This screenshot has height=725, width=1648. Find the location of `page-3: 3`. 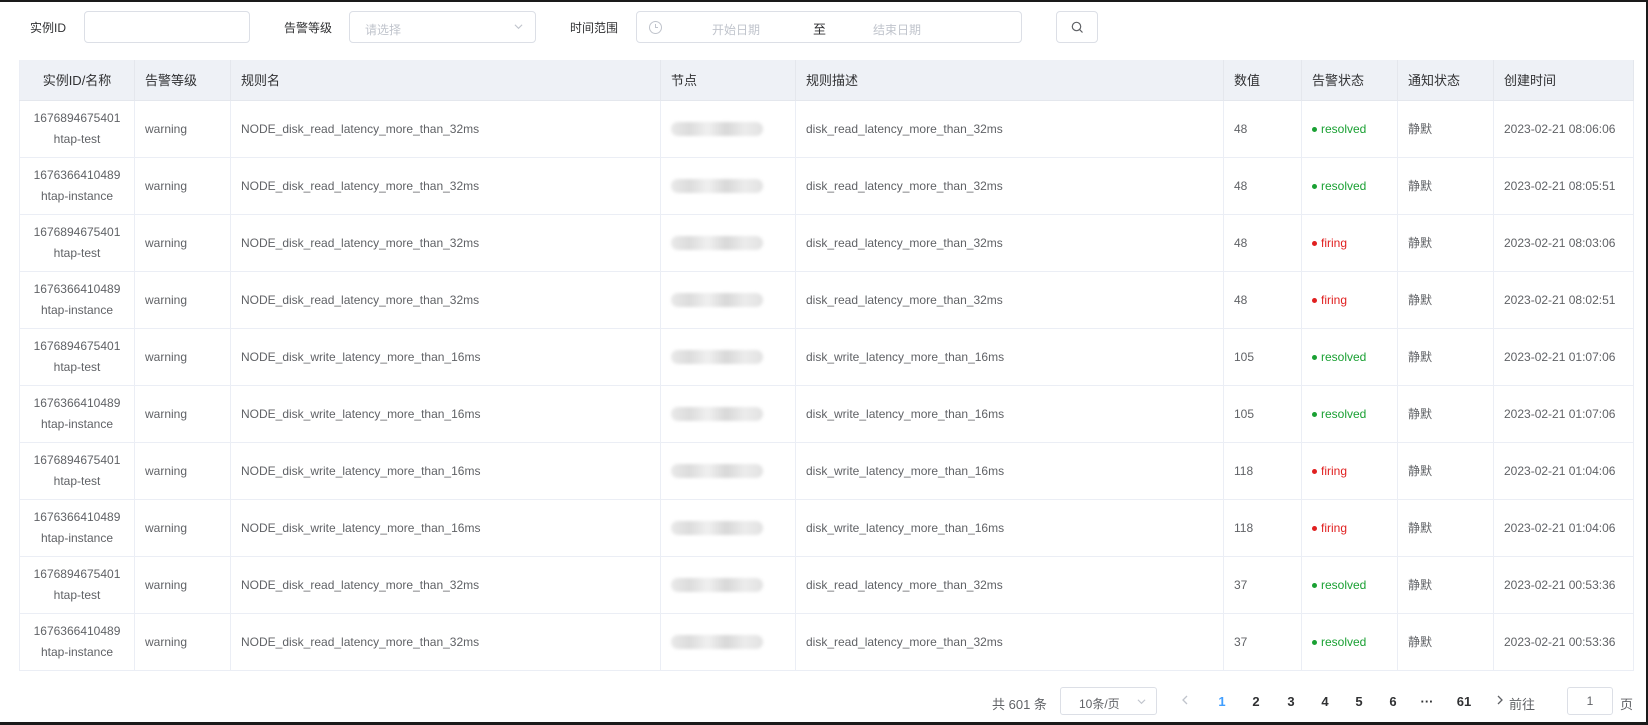

page-3: 3 is located at coordinates (1291, 701).